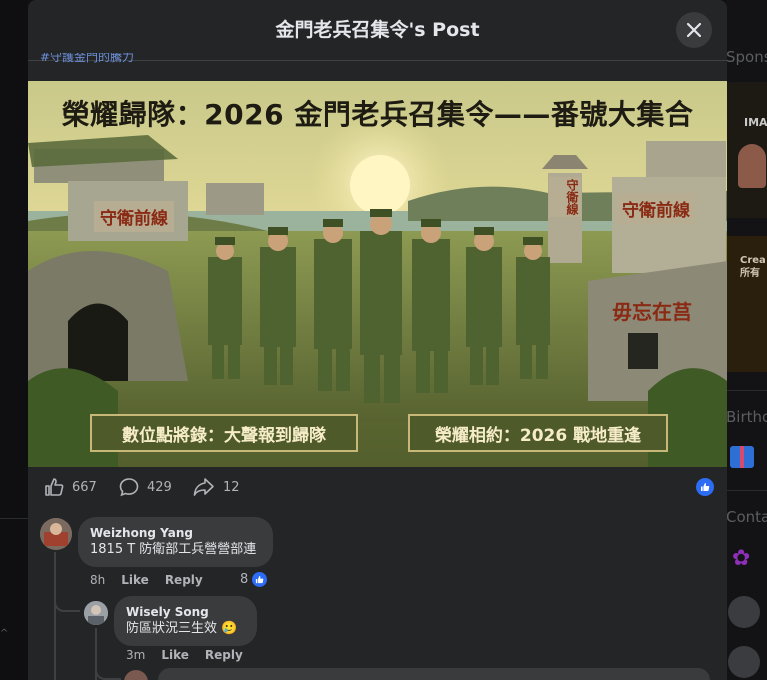 The height and width of the screenshot is (680, 767). What do you see at coordinates (746, 57) in the screenshot?
I see `sponsored-label: Sponso` at bounding box center [746, 57].